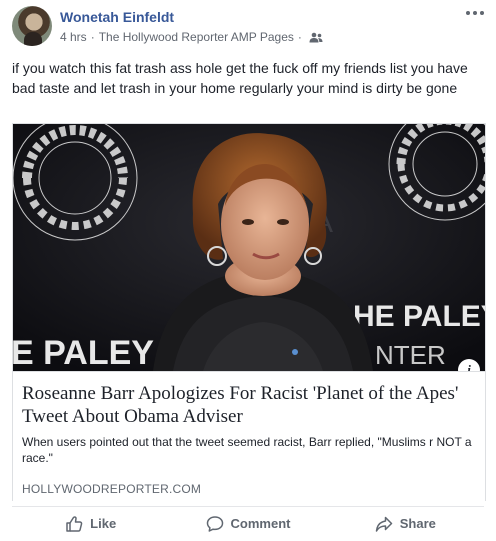 The height and width of the screenshot is (541, 496). Describe the element at coordinates (256, 127) in the screenshot. I see `top-banner-text: E PALEY` at that location.